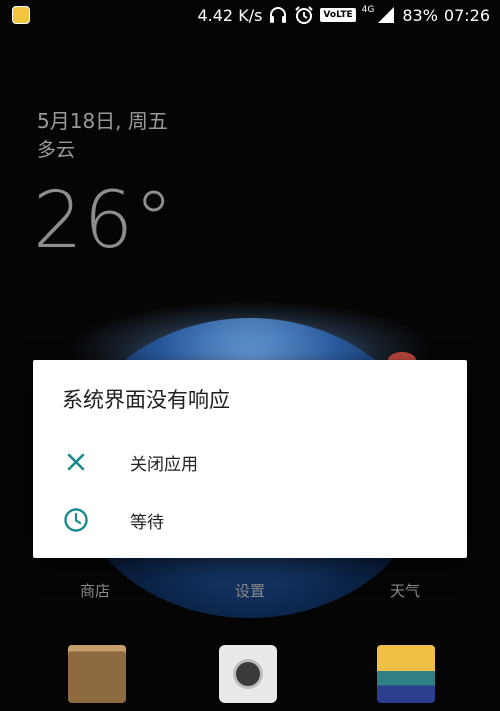 The image size is (500, 711). What do you see at coordinates (56, 148) in the screenshot?
I see `widget-condition: 多云` at bounding box center [56, 148].